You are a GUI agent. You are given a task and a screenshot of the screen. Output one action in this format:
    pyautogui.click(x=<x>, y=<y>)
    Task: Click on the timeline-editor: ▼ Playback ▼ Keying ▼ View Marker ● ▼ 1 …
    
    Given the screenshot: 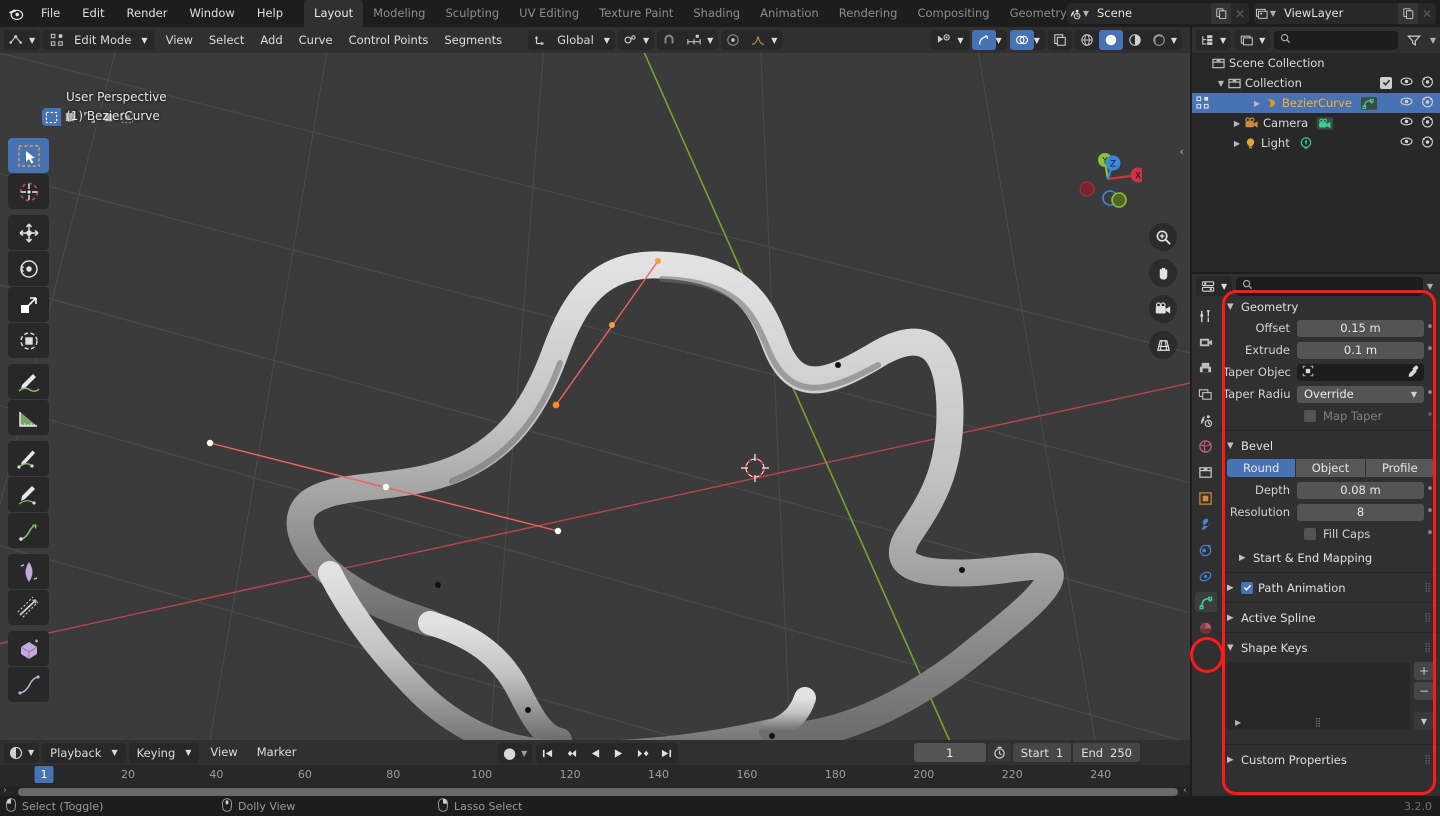 What is the action you would take?
    pyautogui.click(x=595, y=768)
    